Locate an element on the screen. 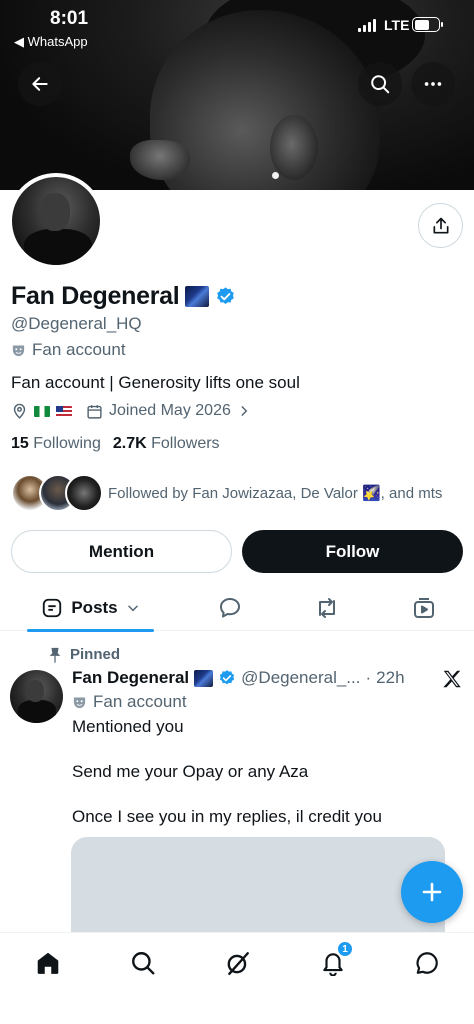  status-bar: 8:01 ◀ WhatsApp LTE is located at coordinates (237, 28).